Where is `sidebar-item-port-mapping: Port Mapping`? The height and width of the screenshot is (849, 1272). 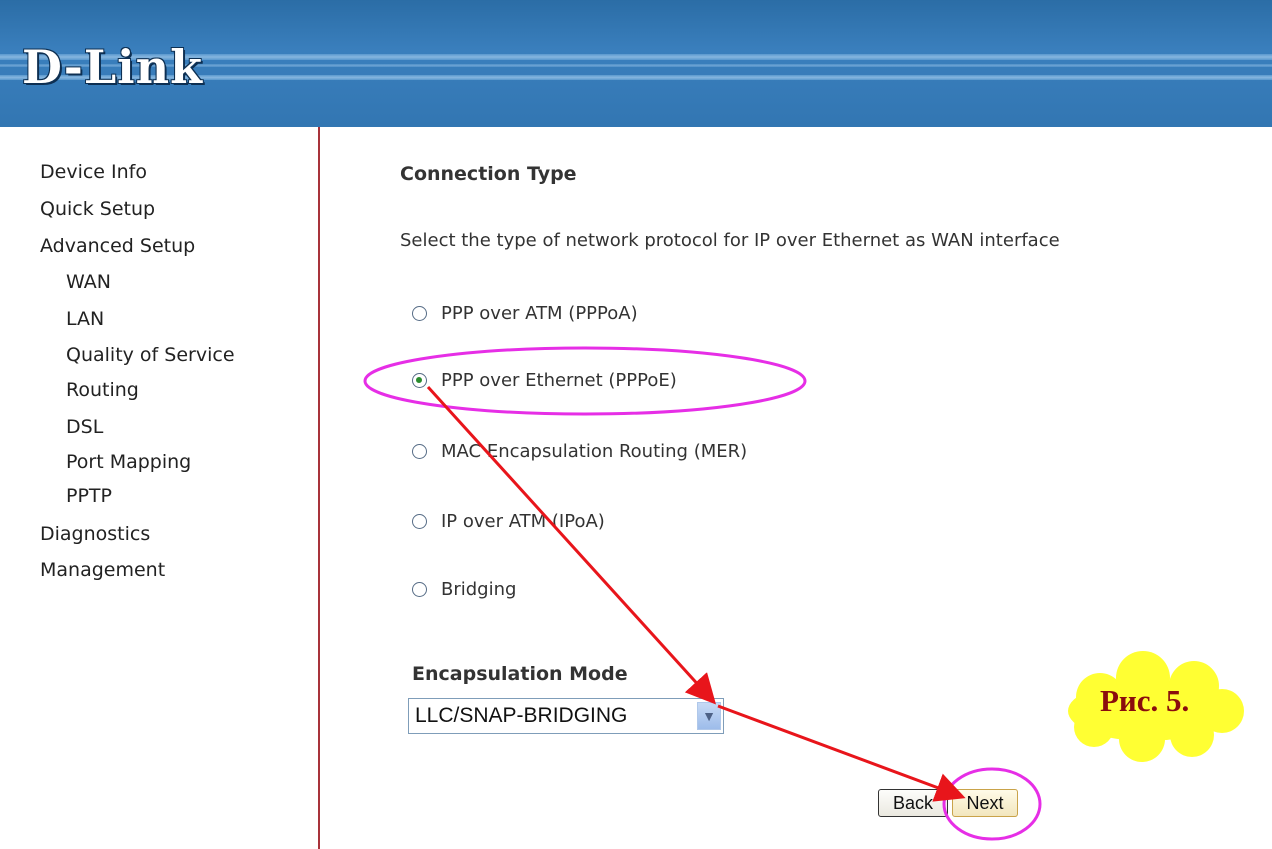
sidebar-item-port-mapping: Port Mapping is located at coordinates (128, 462).